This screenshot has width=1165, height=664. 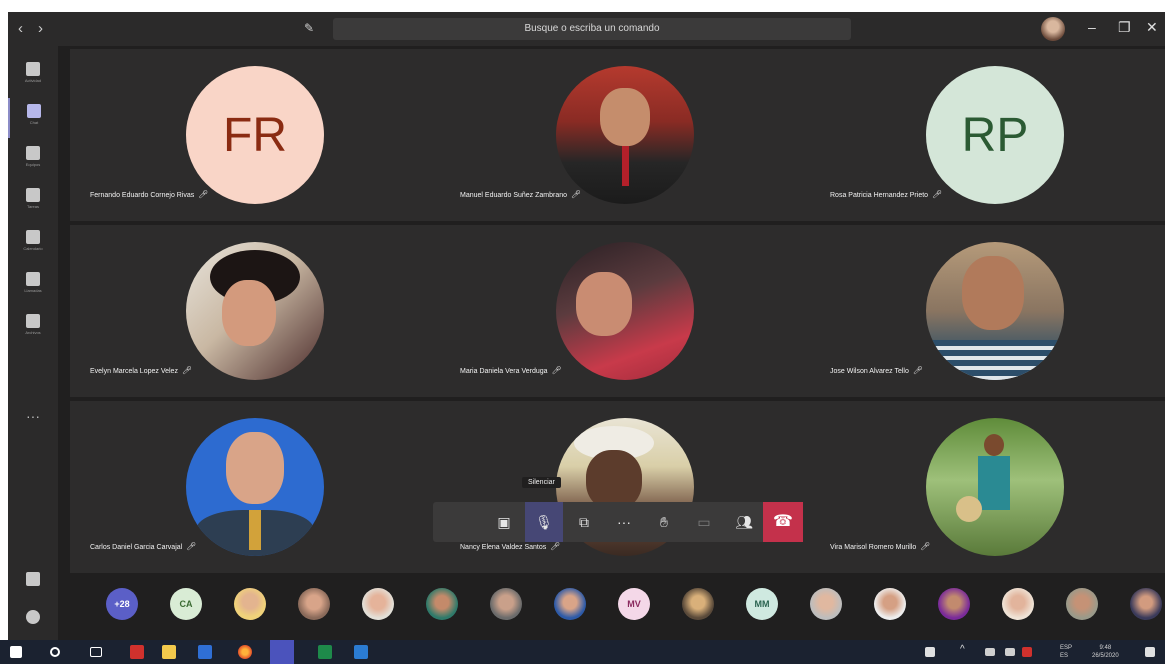 I want to click on action-center-icon, so click(x=1150, y=652).